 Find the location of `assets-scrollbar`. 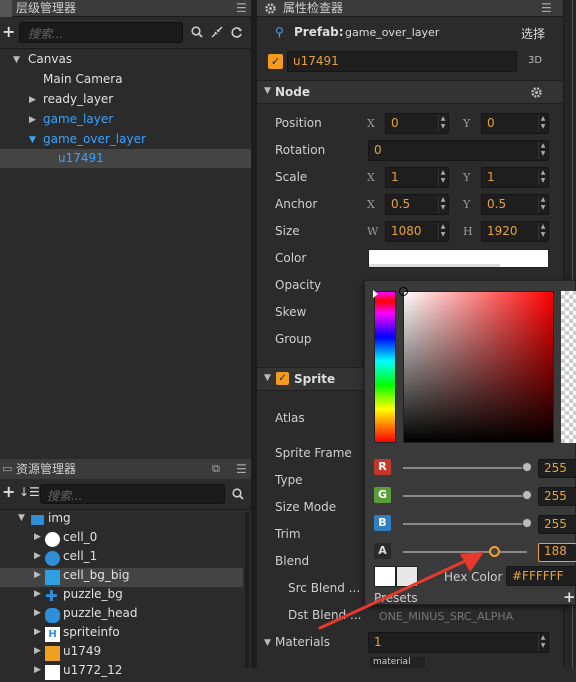

assets-scrollbar is located at coordinates (247, 590).